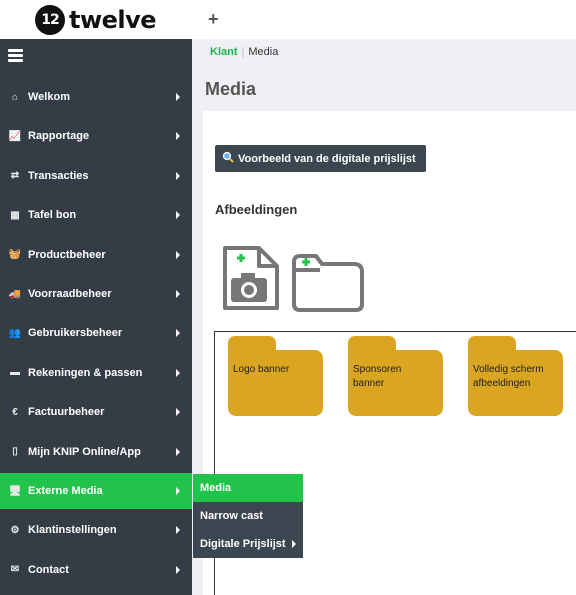 The width and height of the screenshot is (576, 595). I want to click on sidebar-item-contact: ✉ Contact, so click(96, 570).